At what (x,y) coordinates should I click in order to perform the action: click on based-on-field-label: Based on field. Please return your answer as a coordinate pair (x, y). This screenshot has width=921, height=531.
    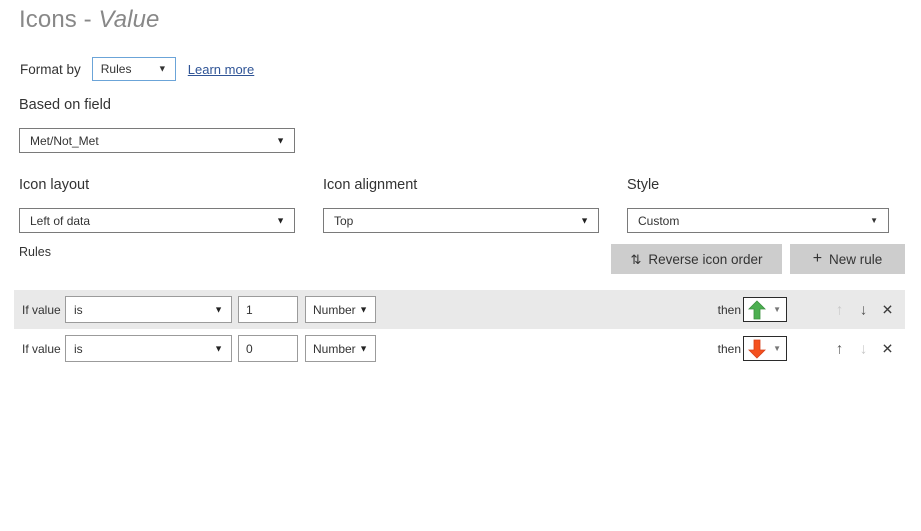
    Looking at the image, I should click on (65, 105).